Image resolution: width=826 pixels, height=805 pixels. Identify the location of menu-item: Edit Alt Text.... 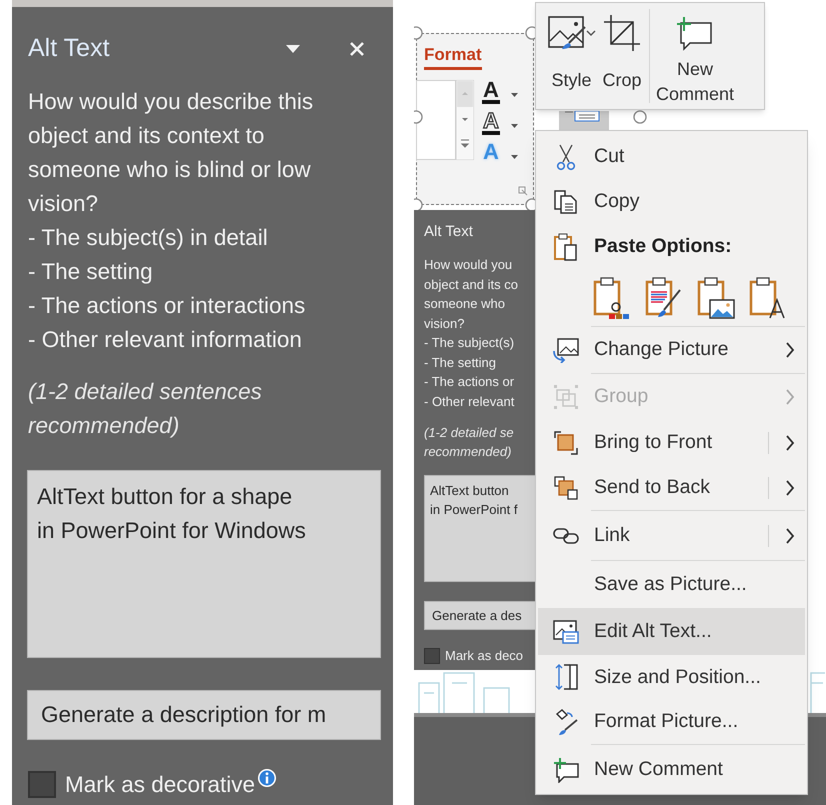
(671, 632).